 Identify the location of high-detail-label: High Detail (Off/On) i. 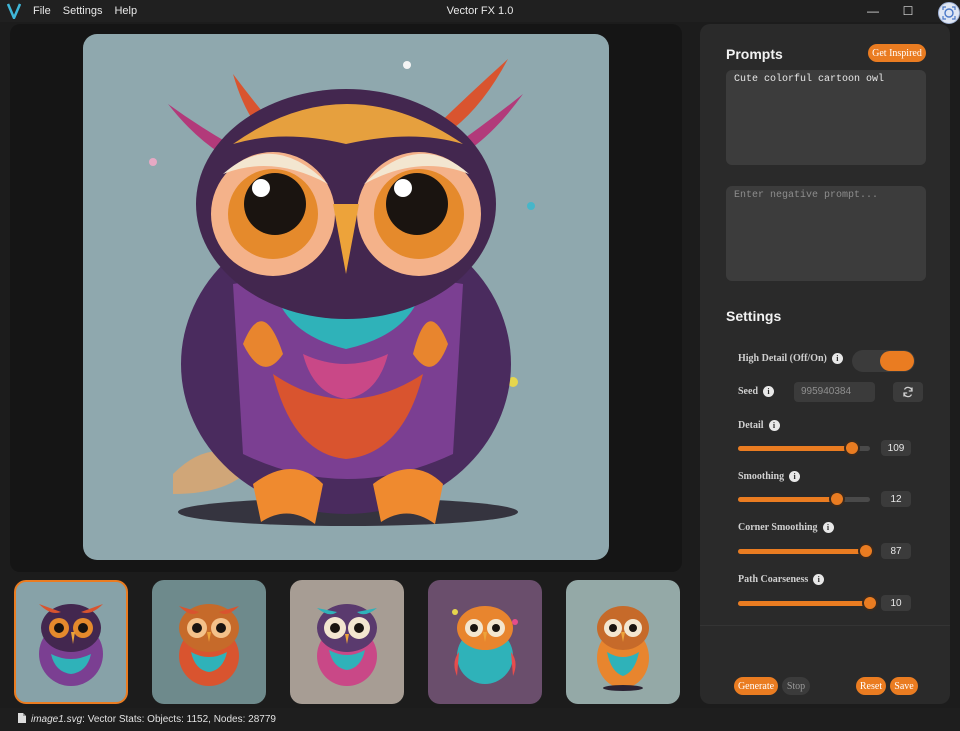
(790, 358).